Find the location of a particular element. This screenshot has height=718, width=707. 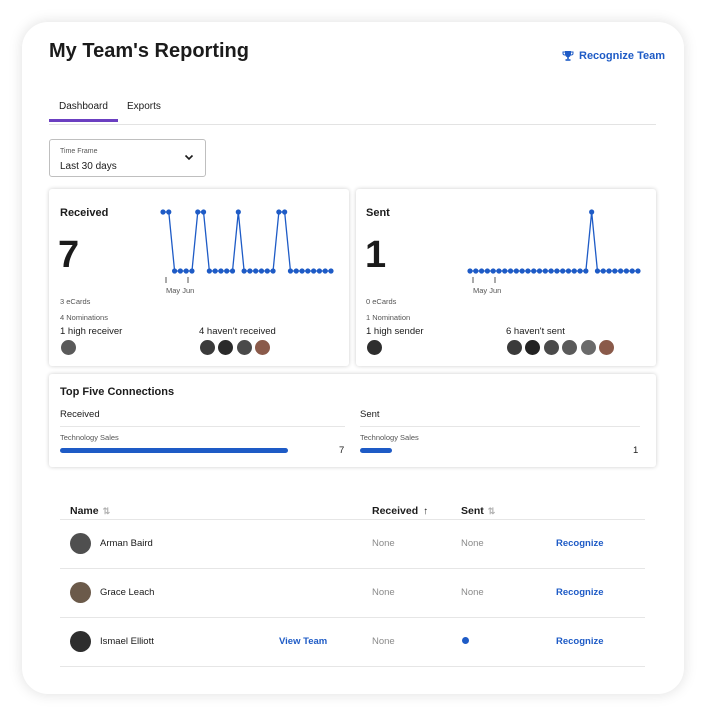

high-sender-avatars is located at coordinates (374, 350).